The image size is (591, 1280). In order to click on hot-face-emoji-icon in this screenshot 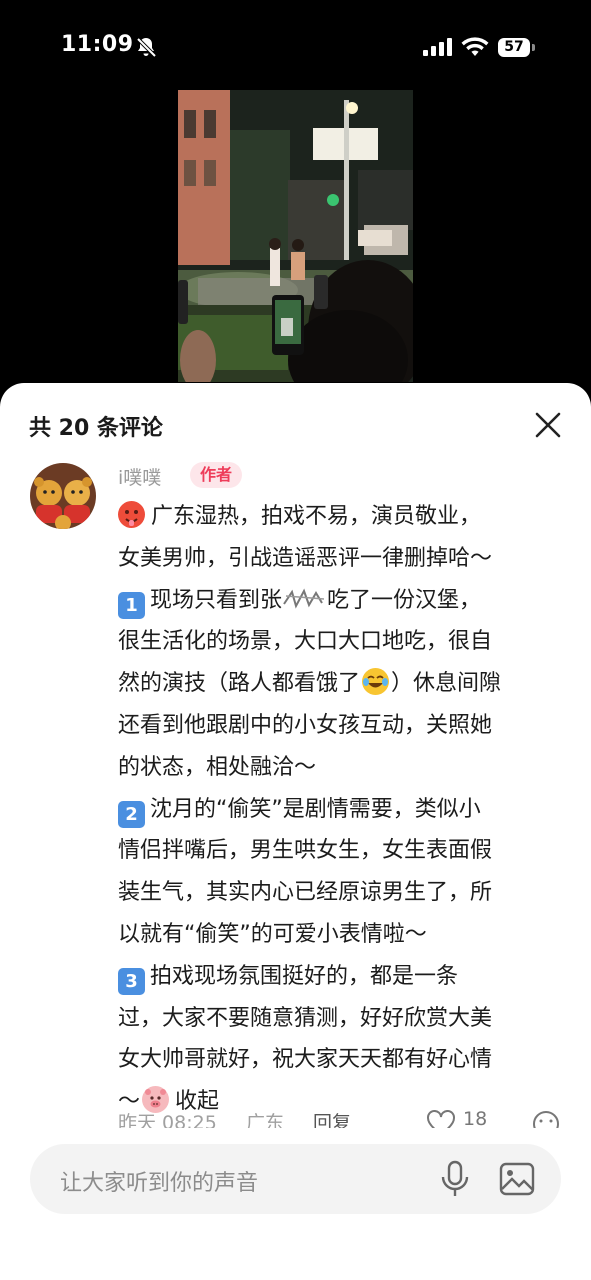, I will do `click(131, 514)`.